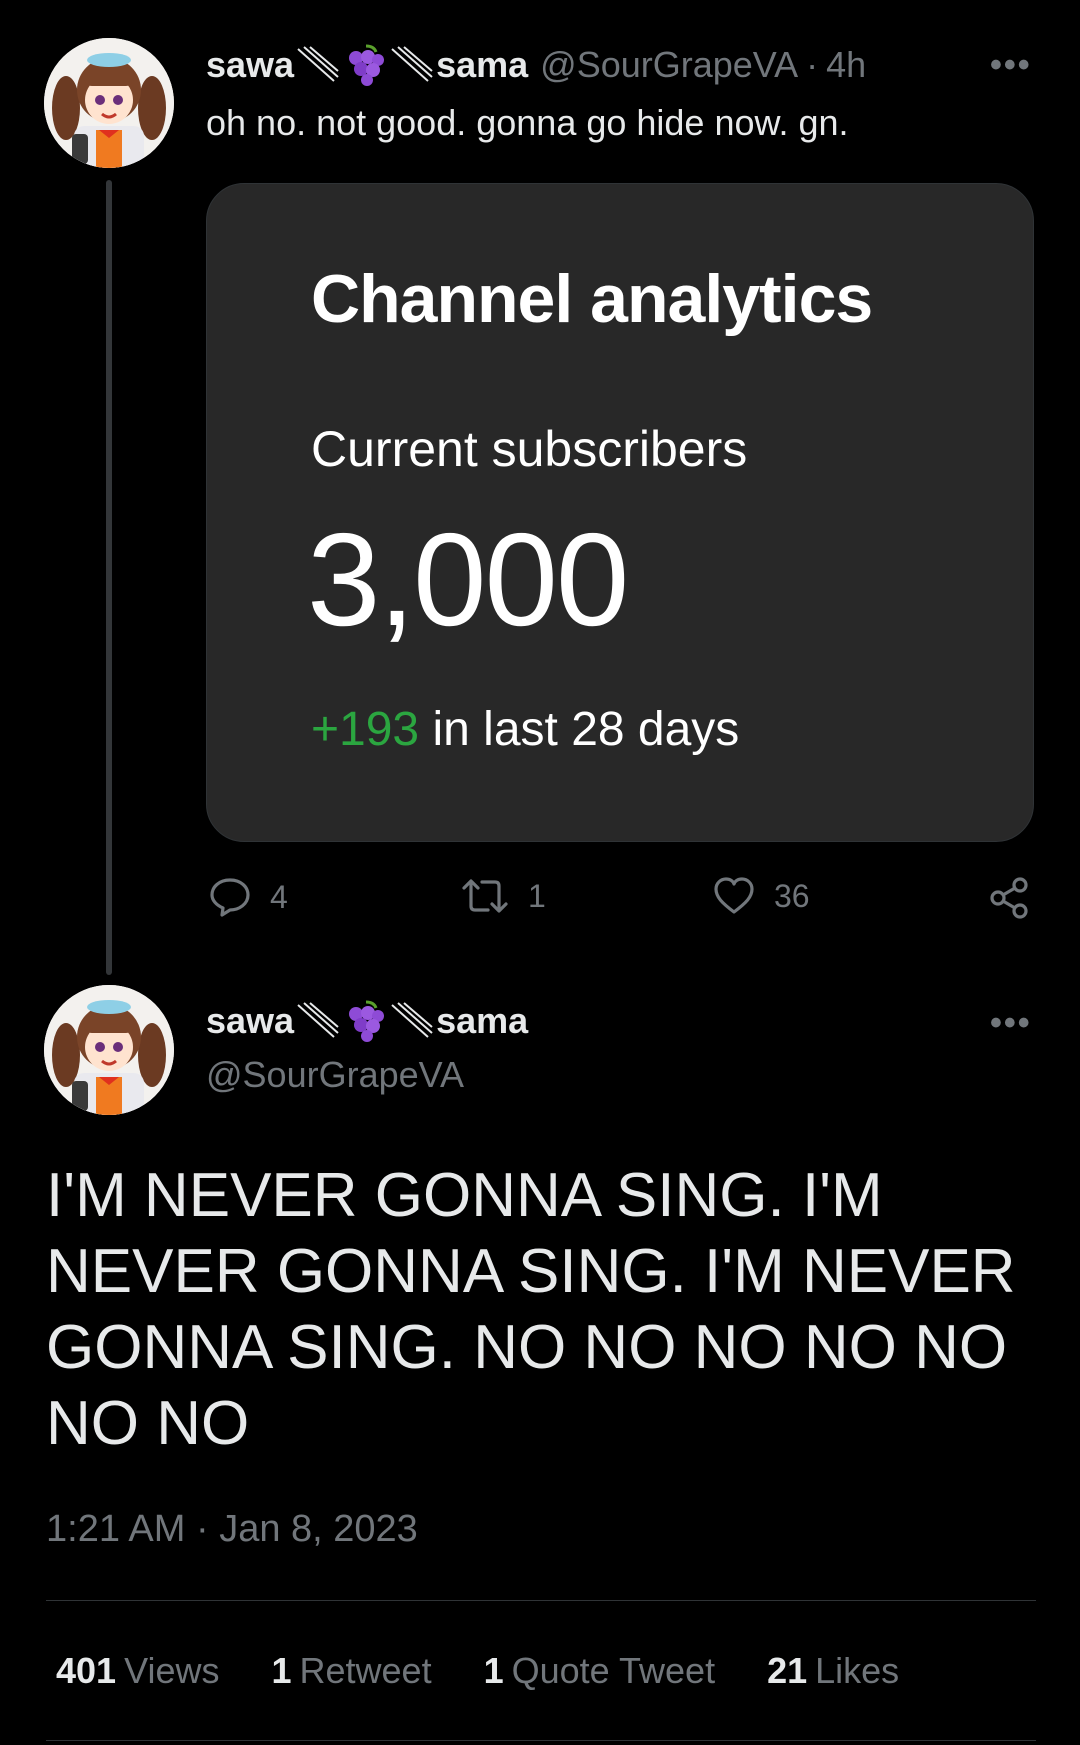 The height and width of the screenshot is (1745, 1080). What do you see at coordinates (761, 896) in the screenshot?
I see `like-button: 36` at bounding box center [761, 896].